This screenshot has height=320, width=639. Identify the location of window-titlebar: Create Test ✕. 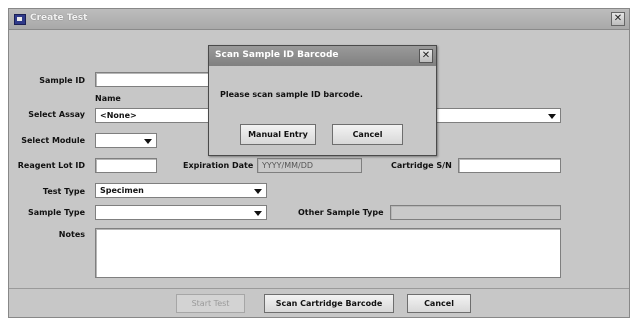
(319, 19).